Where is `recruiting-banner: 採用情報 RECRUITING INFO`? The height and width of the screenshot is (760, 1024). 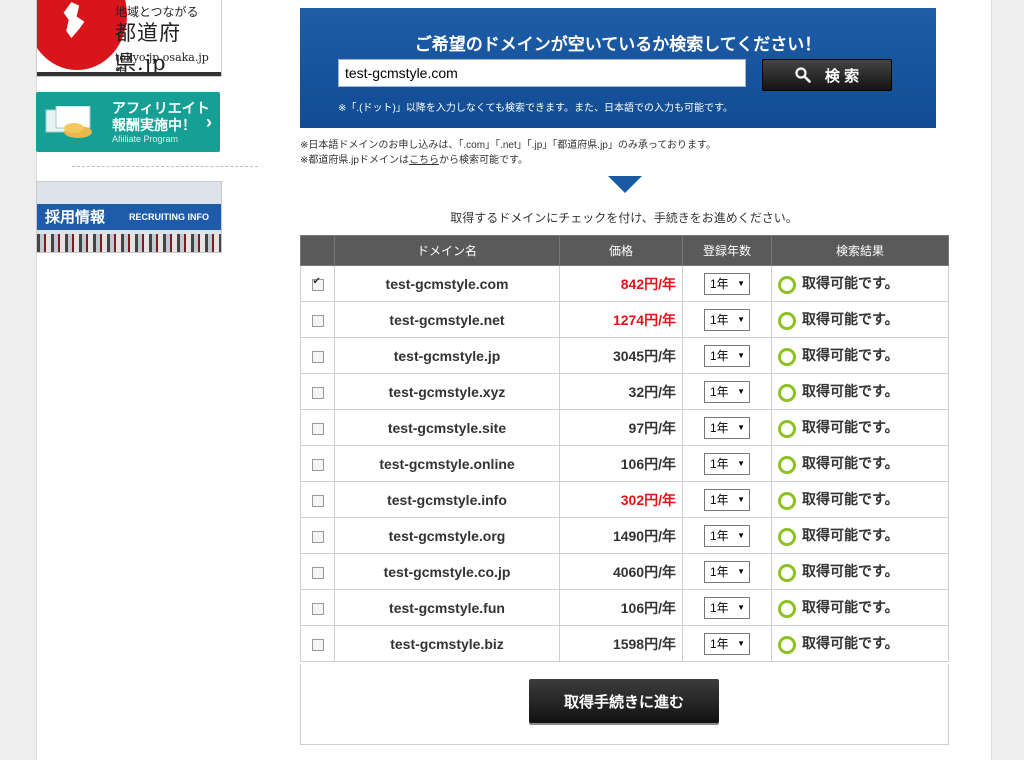 recruiting-banner: 採用情報 RECRUITING INFO is located at coordinates (129, 217).